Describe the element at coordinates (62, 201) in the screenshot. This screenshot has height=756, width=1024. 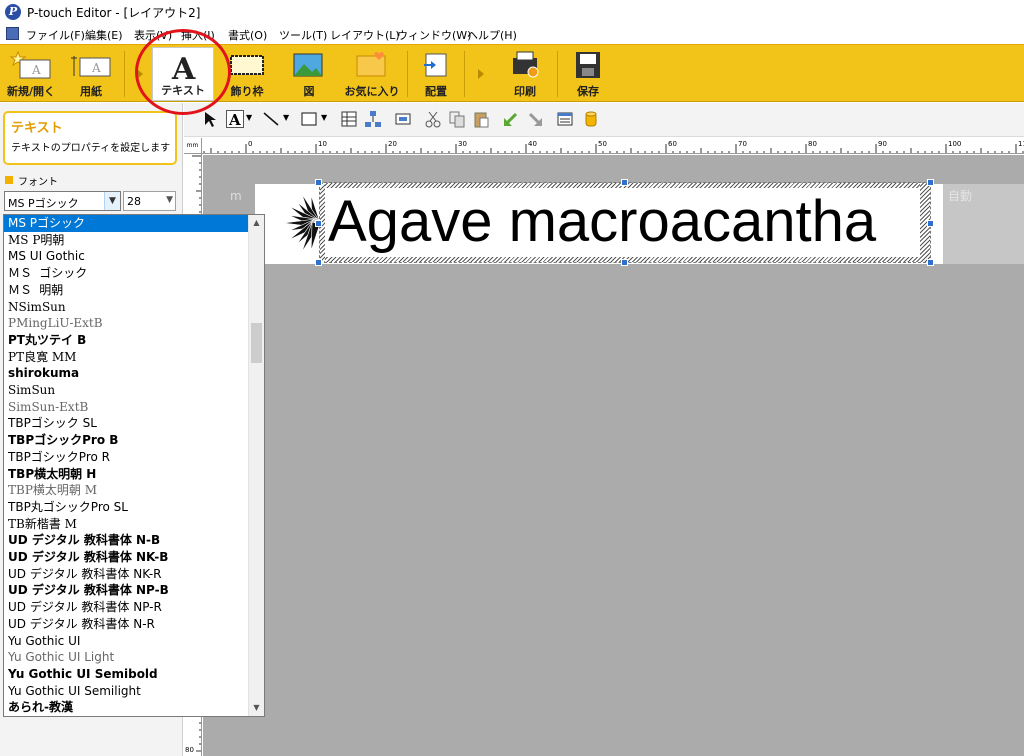
I see `font-family-select: MS Pゴシック ▼` at that location.